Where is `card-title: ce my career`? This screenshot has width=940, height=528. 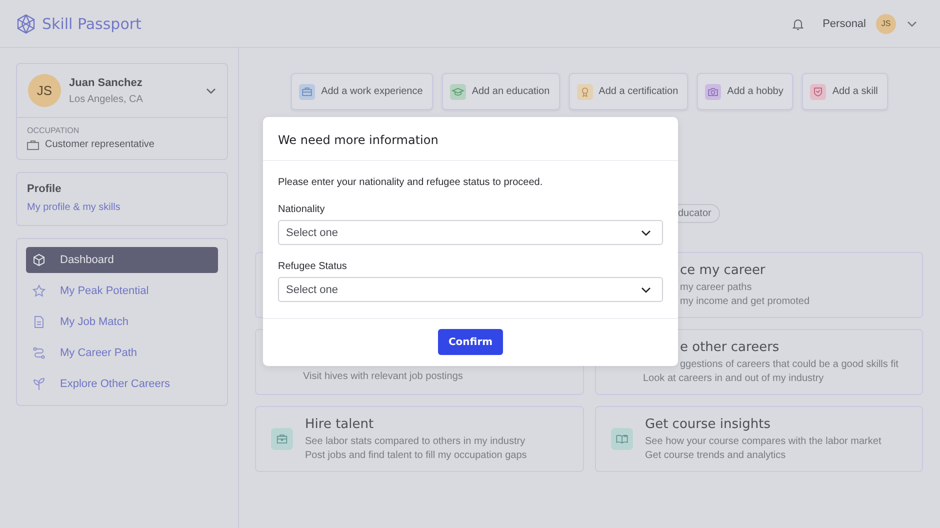
card-title: ce my career is located at coordinates (723, 270).